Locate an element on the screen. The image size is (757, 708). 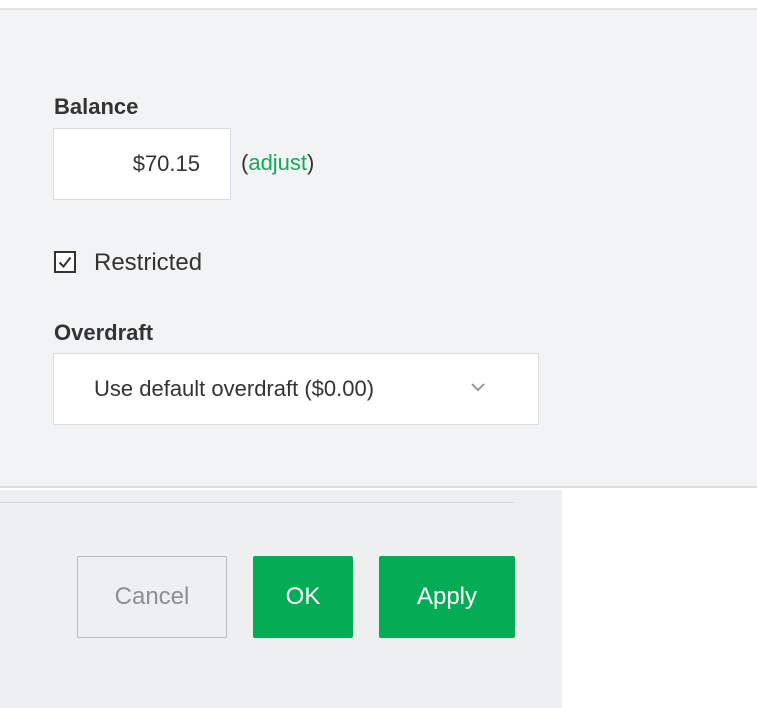
overdraft-select: Use default overdraft ($0.00) is located at coordinates (296, 389).